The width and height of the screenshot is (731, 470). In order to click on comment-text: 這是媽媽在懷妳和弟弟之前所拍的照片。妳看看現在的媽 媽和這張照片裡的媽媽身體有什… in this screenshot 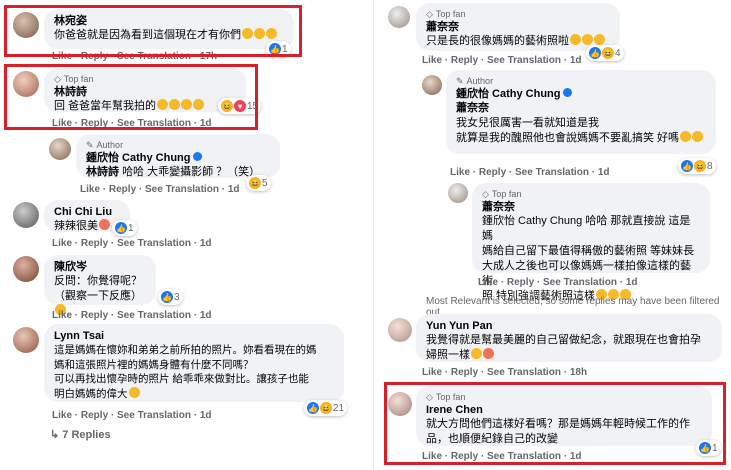, I will do `click(185, 372)`.